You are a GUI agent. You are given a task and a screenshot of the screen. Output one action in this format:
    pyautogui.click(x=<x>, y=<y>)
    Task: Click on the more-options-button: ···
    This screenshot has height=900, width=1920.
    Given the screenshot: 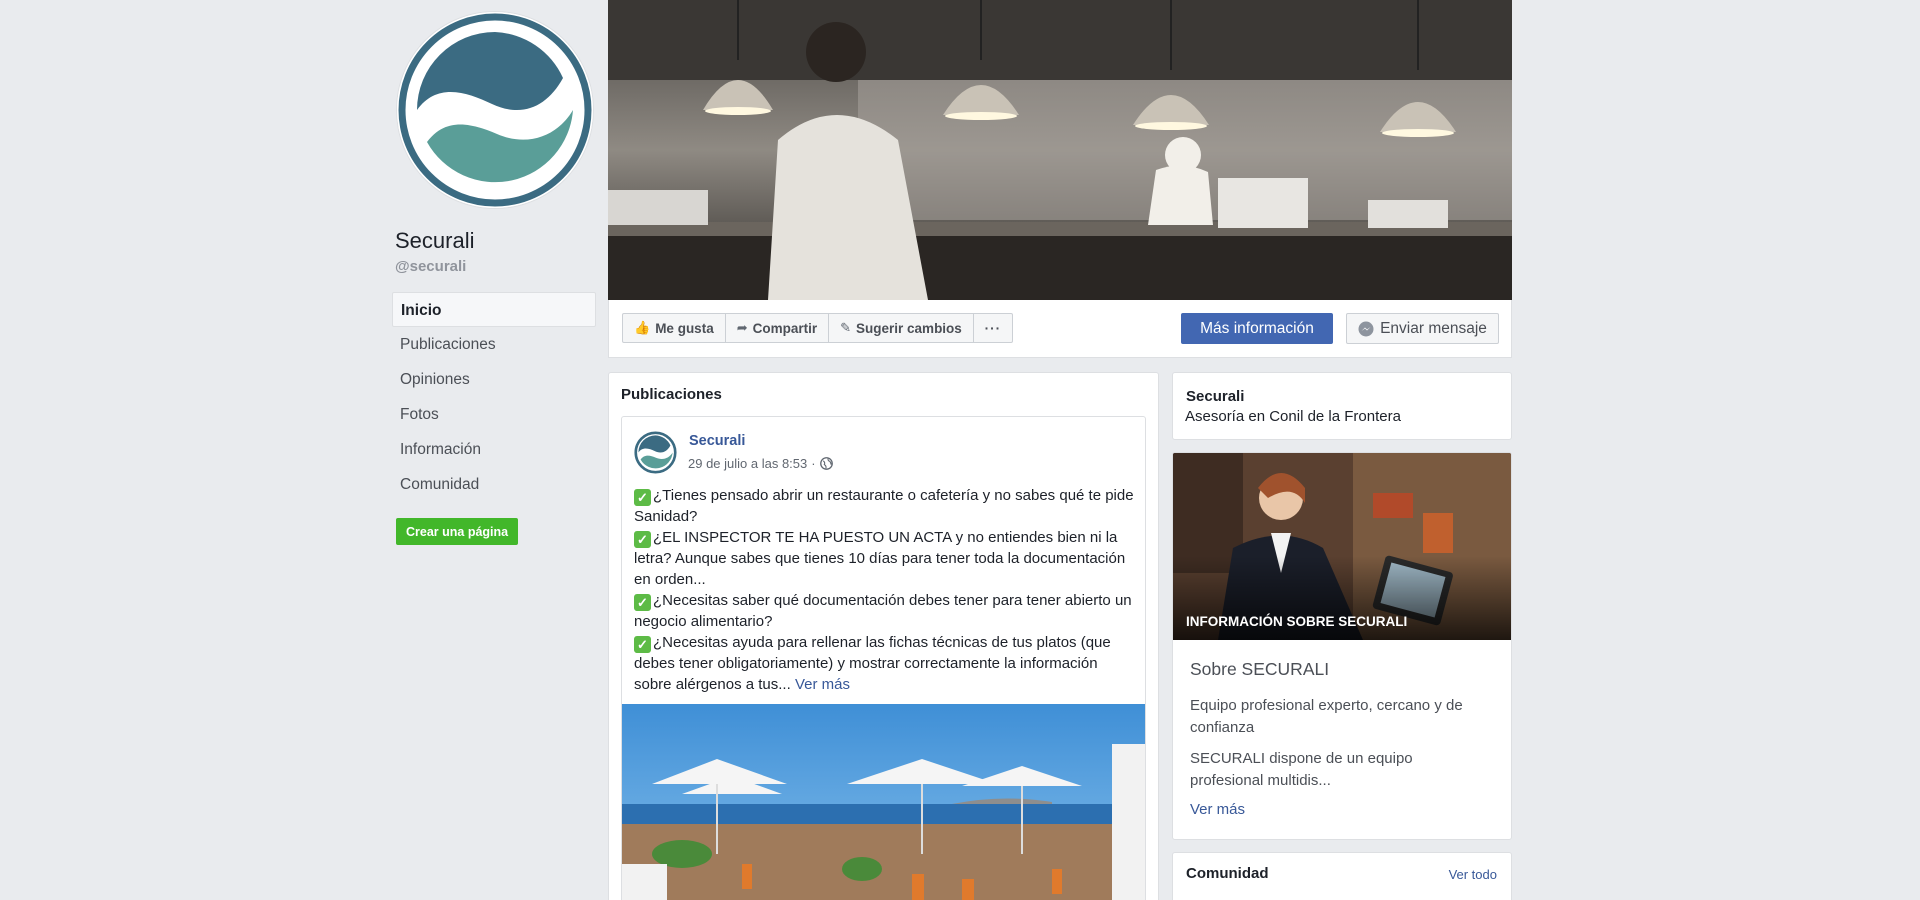 What is the action you would take?
    pyautogui.click(x=992, y=328)
    